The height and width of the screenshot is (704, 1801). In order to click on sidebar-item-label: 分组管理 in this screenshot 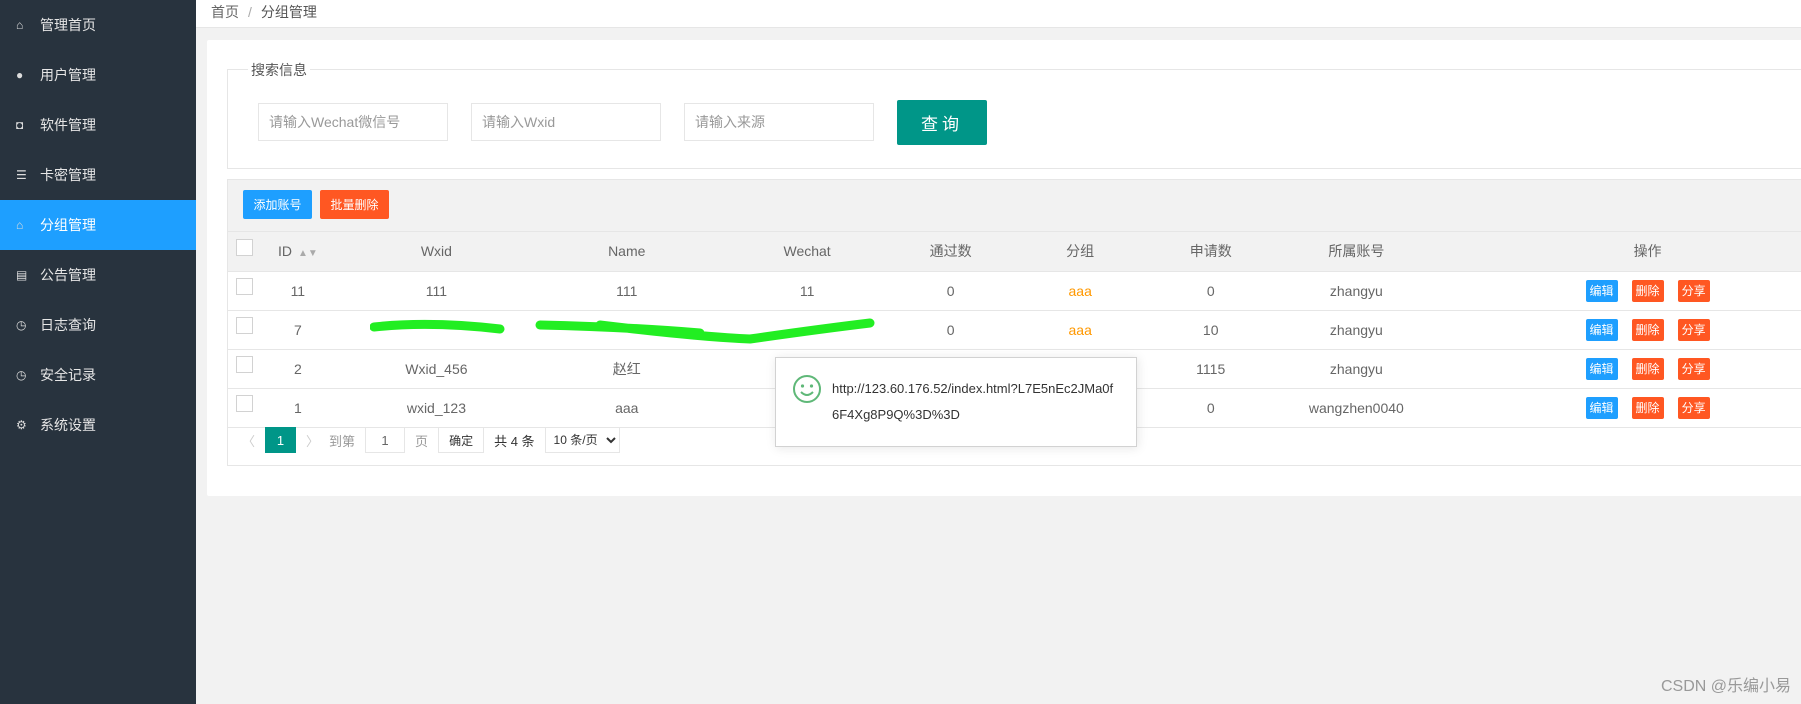, I will do `click(68, 225)`.